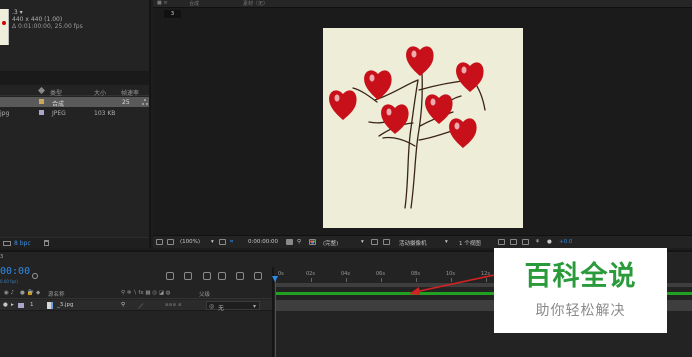  I want to click on comp-thumbnail, so click(4, 27).